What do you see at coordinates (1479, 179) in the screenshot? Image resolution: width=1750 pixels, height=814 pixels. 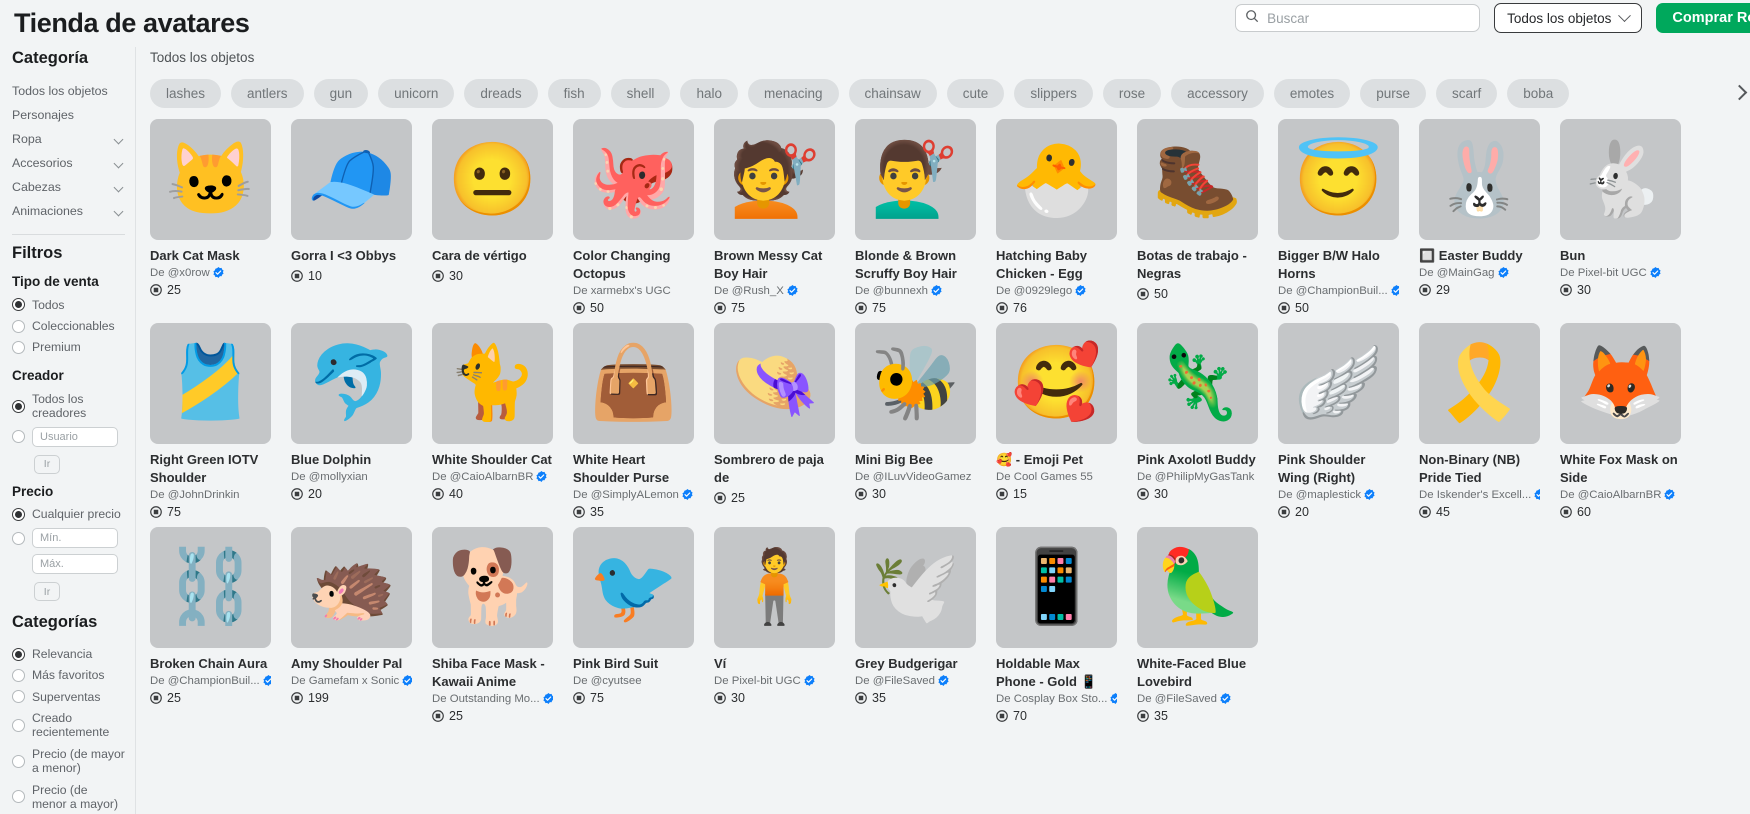 I see `item-thumbnail: 🐰` at bounding box center [1479, 179].